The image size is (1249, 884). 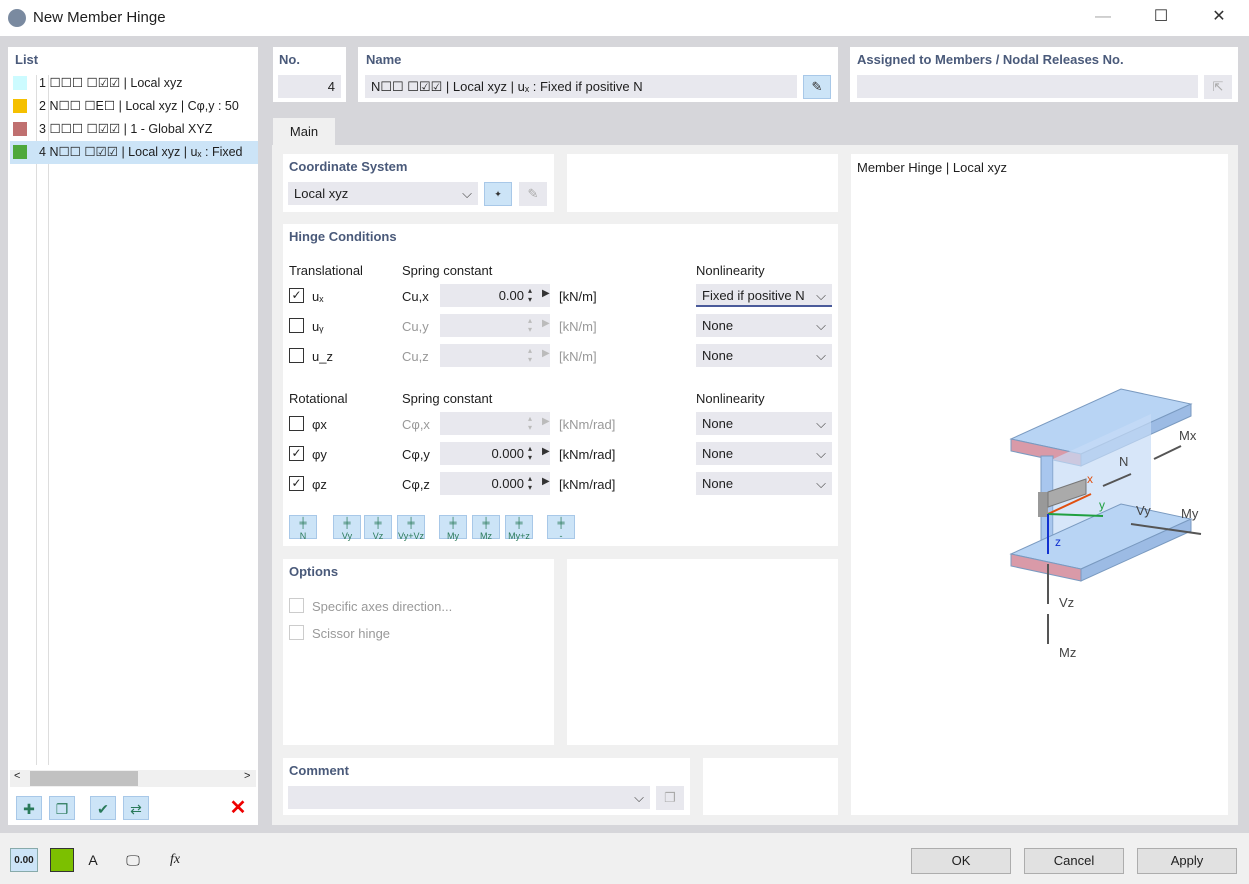 What do you see at coordinates (24, 860) in the screenshot?
I see `units-button: 0.00` at bounding box center [24, 860].